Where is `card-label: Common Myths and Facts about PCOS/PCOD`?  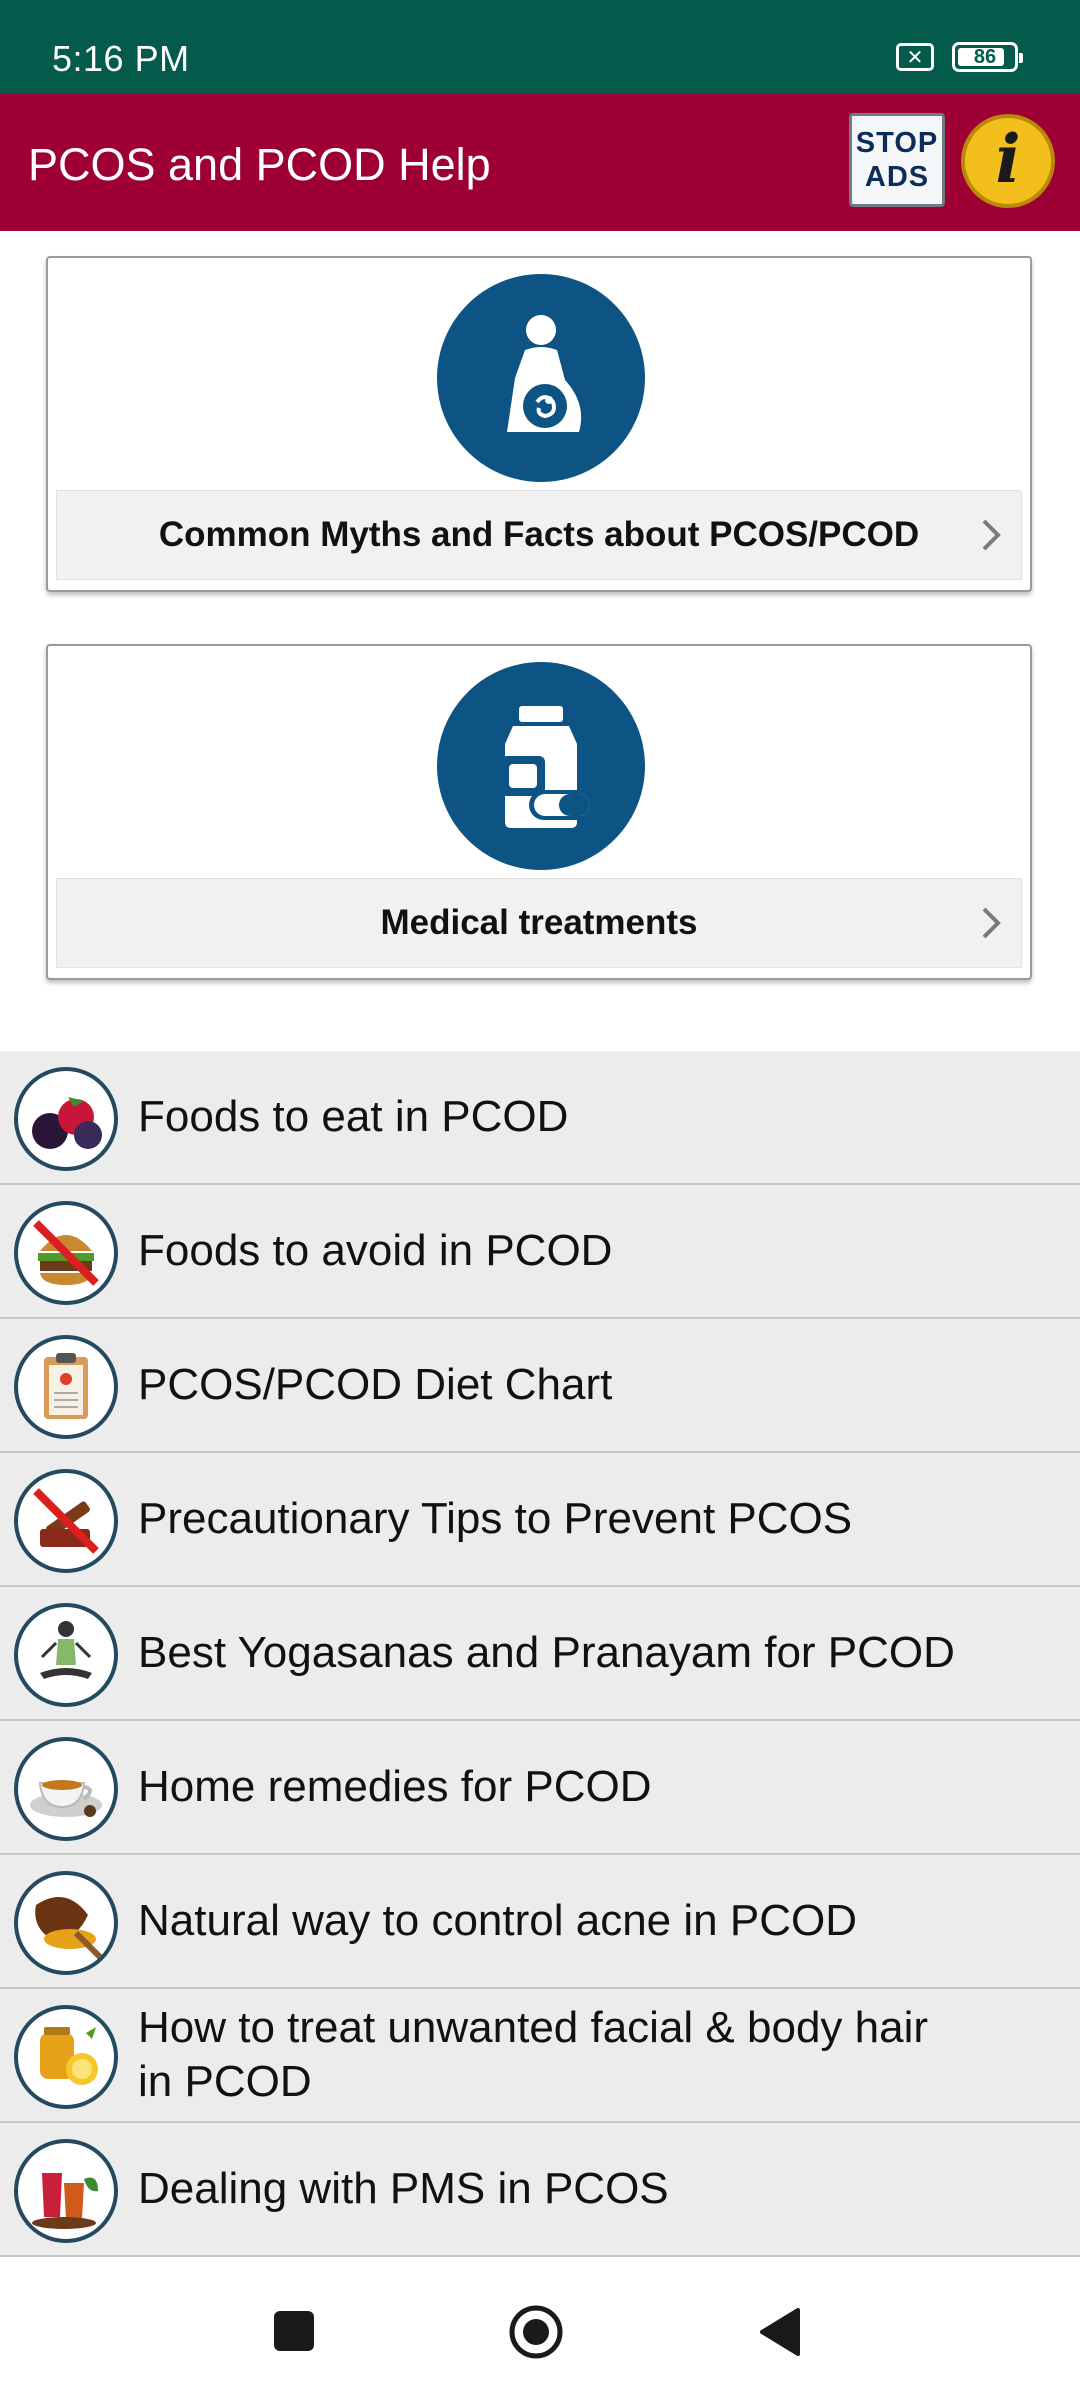 card-label: Common Myths and Facts about PCOS/PCOD is located at coordinates (539, 534).